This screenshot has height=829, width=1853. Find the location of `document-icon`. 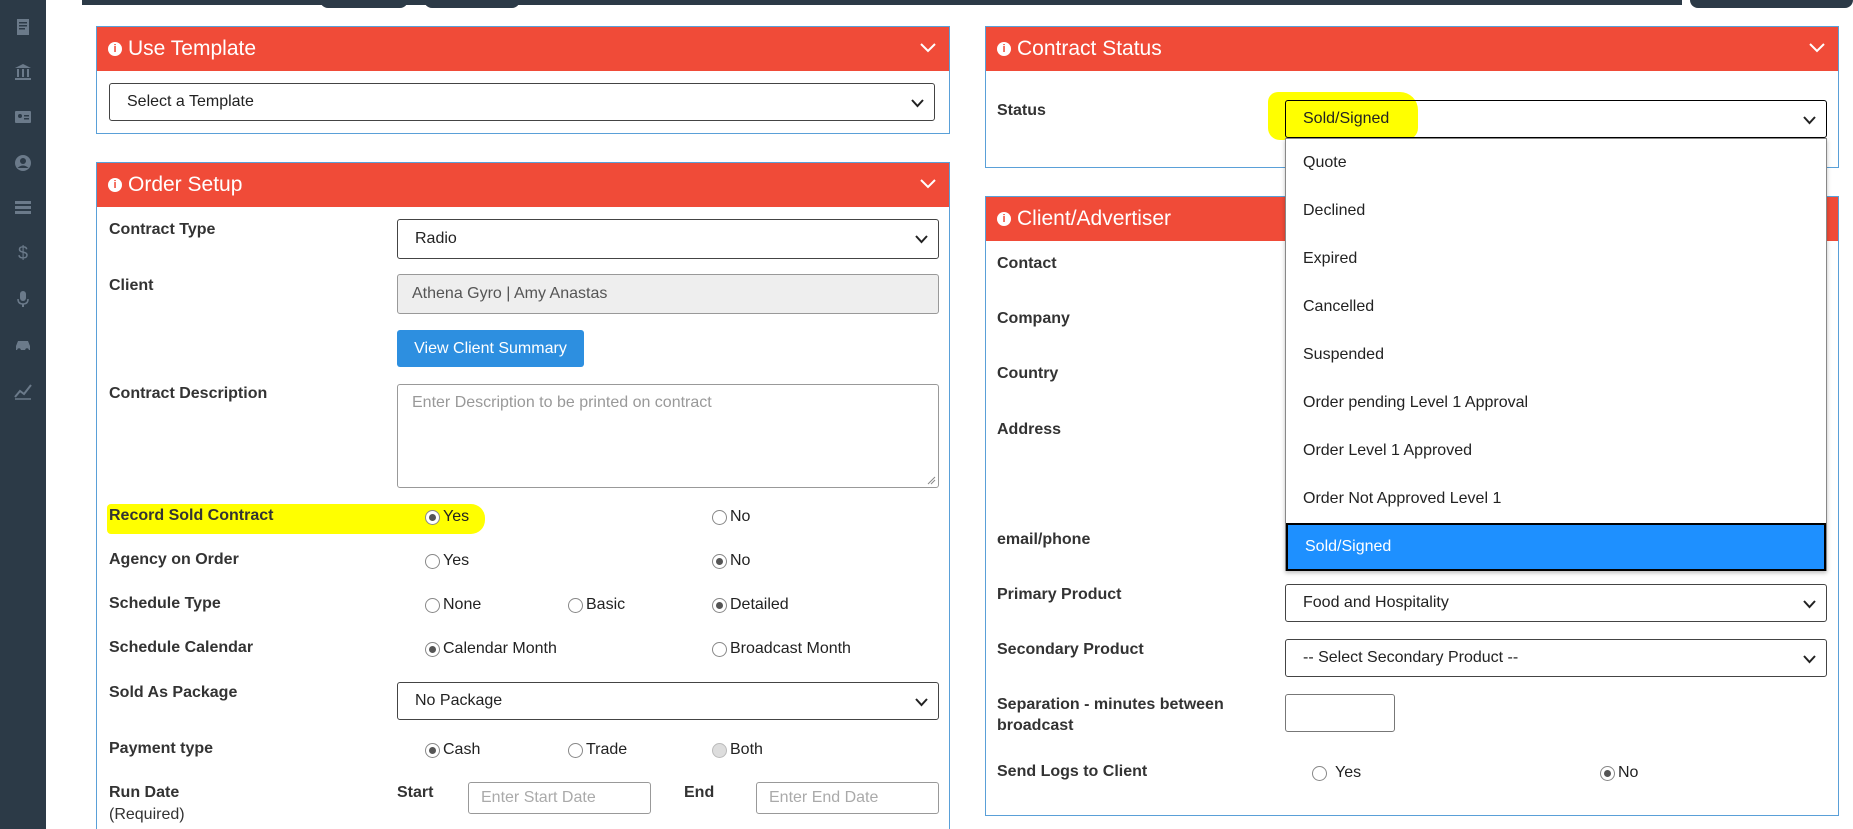

document-icon is located at coordinates (23, 27).